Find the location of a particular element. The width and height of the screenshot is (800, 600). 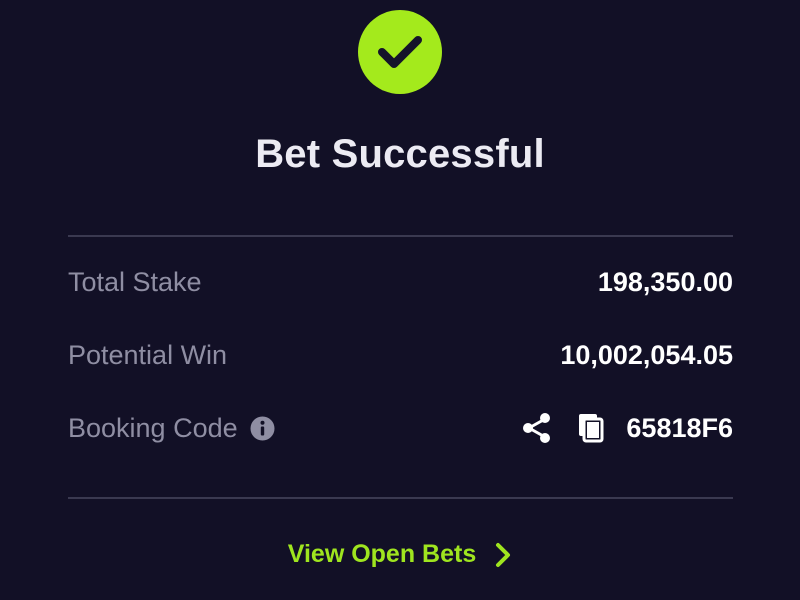

page-title: Bet Successful is located at coordinates (400, 154).